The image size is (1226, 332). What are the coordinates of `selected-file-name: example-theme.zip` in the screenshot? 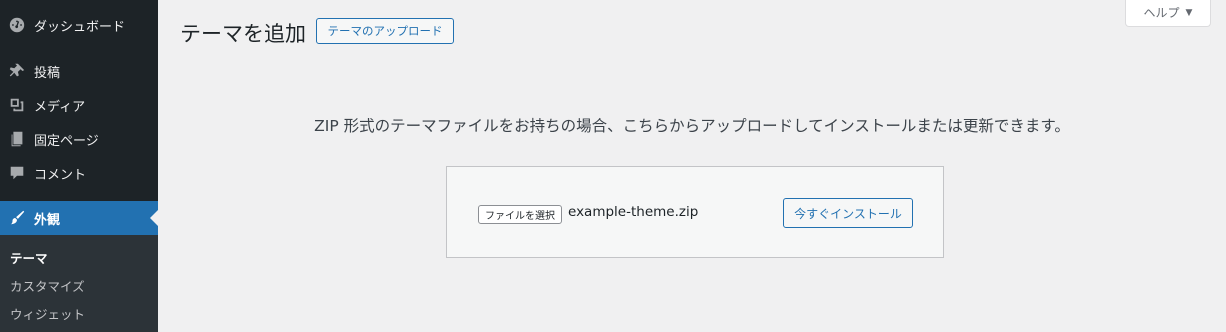 It's located at (633, 212).